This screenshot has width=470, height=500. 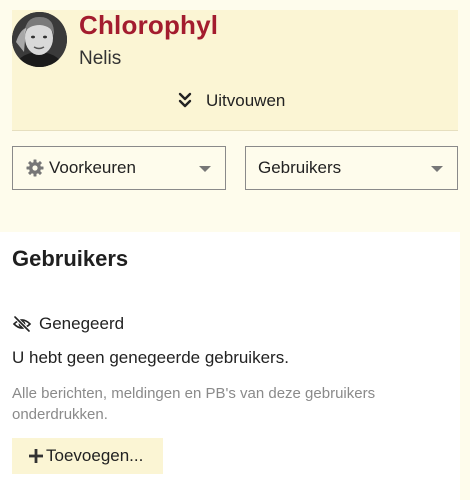 What do you see at coordinates (351, 168) in the screenshot?
I see `users-dropdown: Gebruikers` at bounding box center [351, 168].